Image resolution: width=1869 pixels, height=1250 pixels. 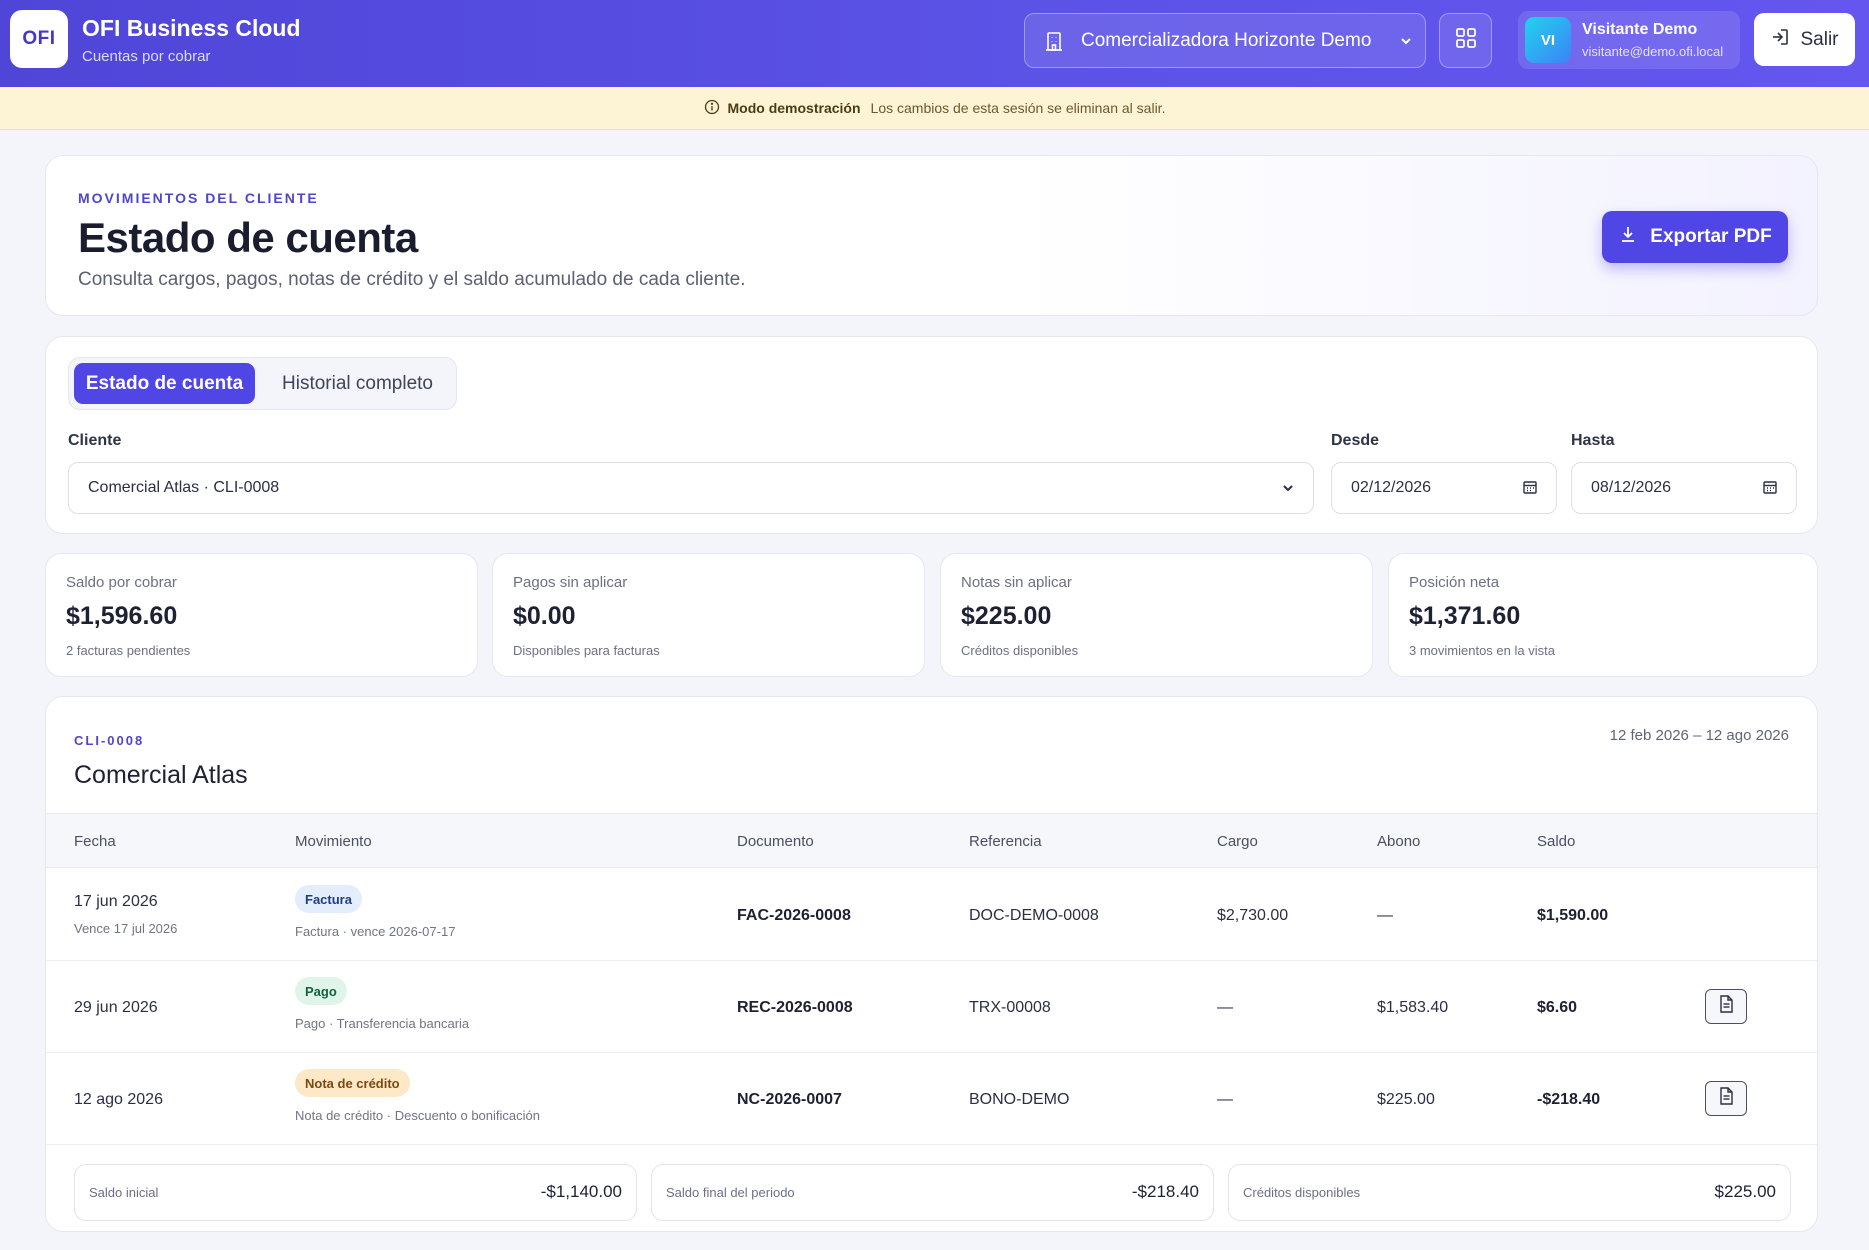 What do you see at coordinates (1684, 488) in the screenshot?
I see `to-date-input: 08/12/2026` at bounding box center [1684, 488].